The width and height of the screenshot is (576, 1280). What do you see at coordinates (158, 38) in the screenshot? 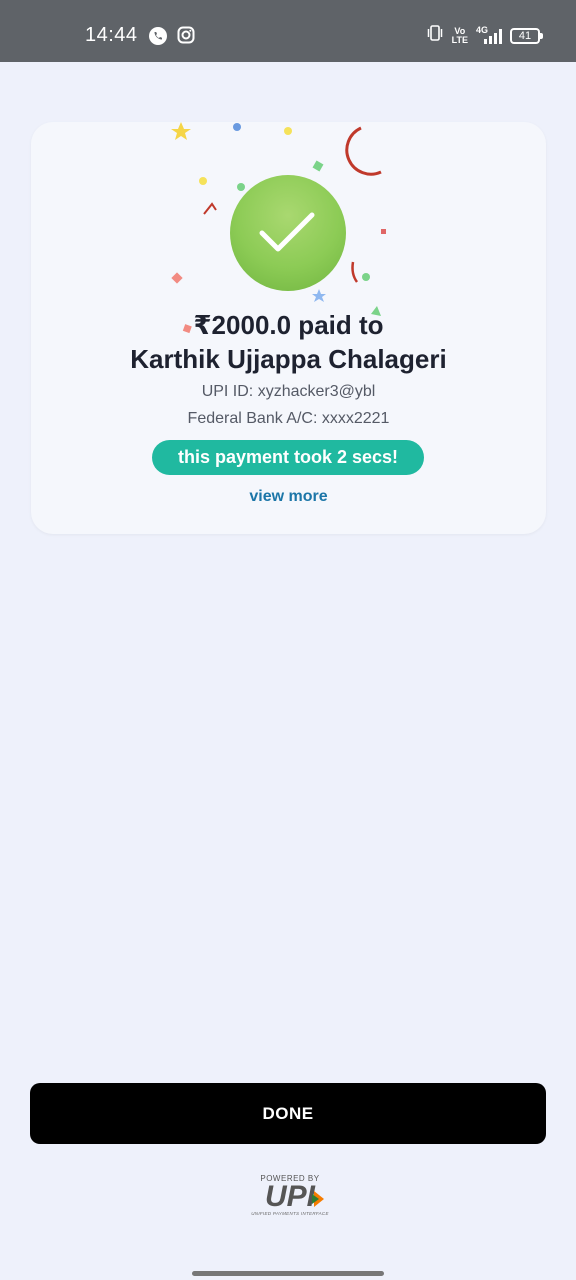
I see `whatsapp-icon` at bounding box center [158, 38].